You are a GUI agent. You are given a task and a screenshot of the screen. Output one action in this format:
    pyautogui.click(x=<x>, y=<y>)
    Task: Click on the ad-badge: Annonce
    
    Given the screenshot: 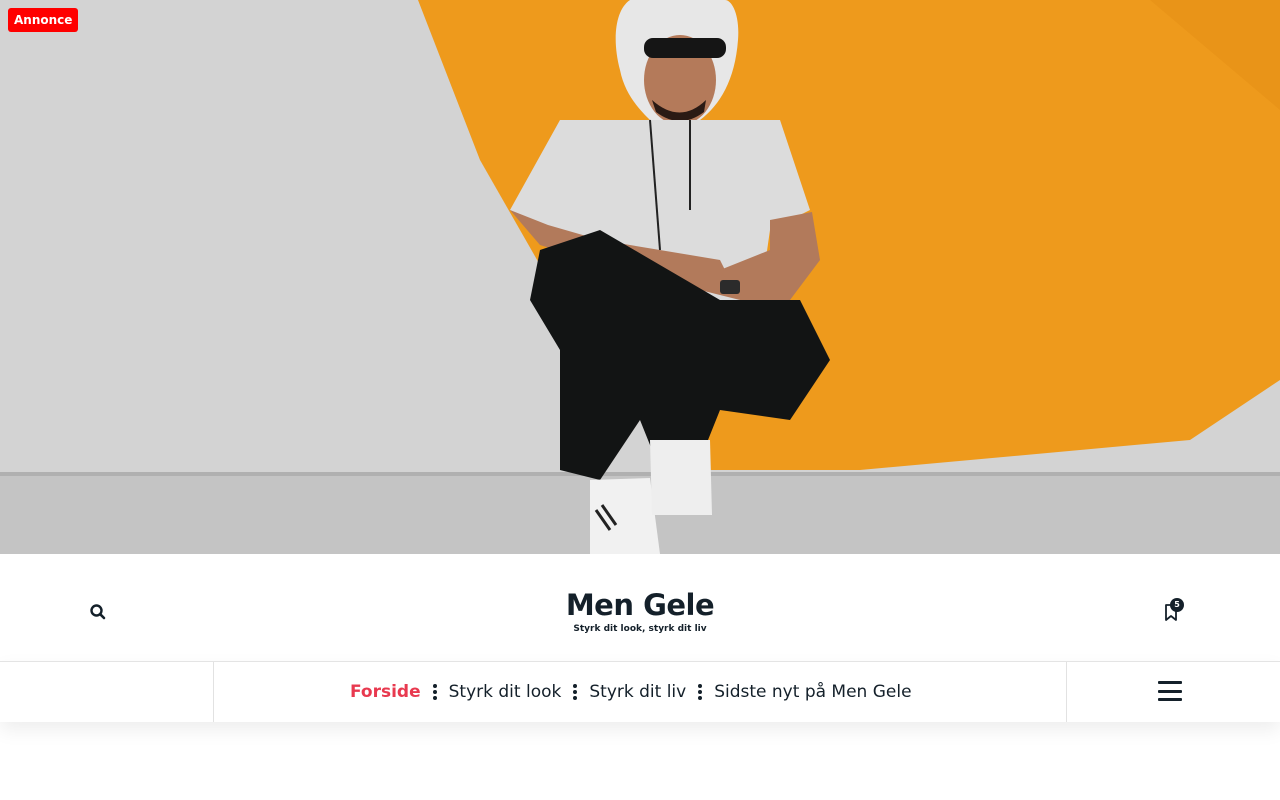 What is the action you would take?
    pyautogui.click(x=43, y=20)
    